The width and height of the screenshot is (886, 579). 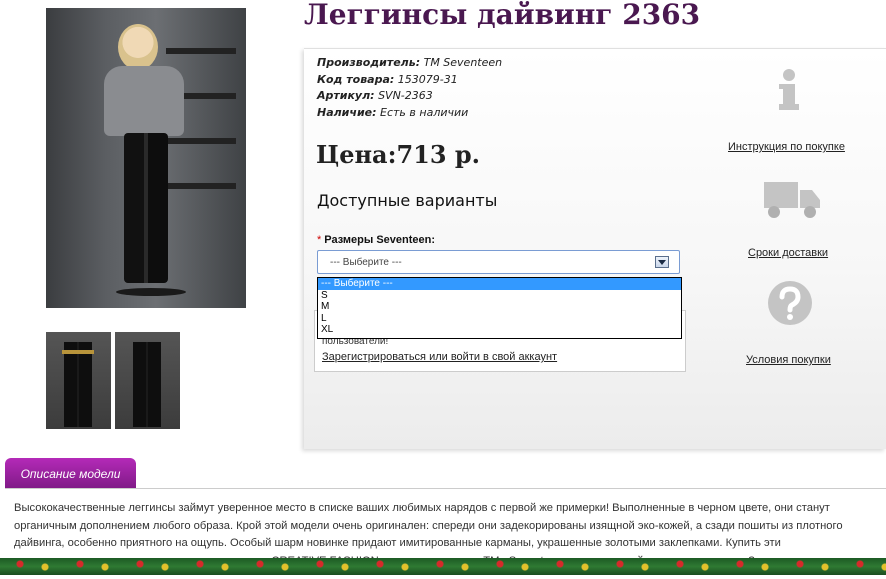 What do you see at coordinates (144, 101) in the screenshot?
I see `model-sweater` at bounding box center [144, 101].